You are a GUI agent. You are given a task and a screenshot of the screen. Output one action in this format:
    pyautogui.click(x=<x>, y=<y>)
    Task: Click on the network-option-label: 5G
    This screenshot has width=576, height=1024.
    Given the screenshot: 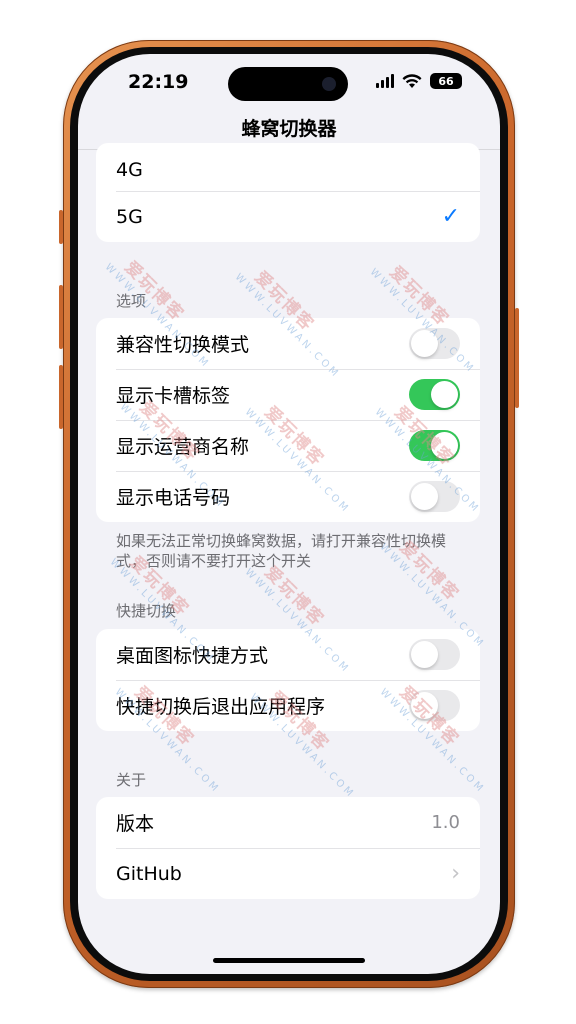 What is the action you would take?
    pyautogui.click(x=129, y=216)
    